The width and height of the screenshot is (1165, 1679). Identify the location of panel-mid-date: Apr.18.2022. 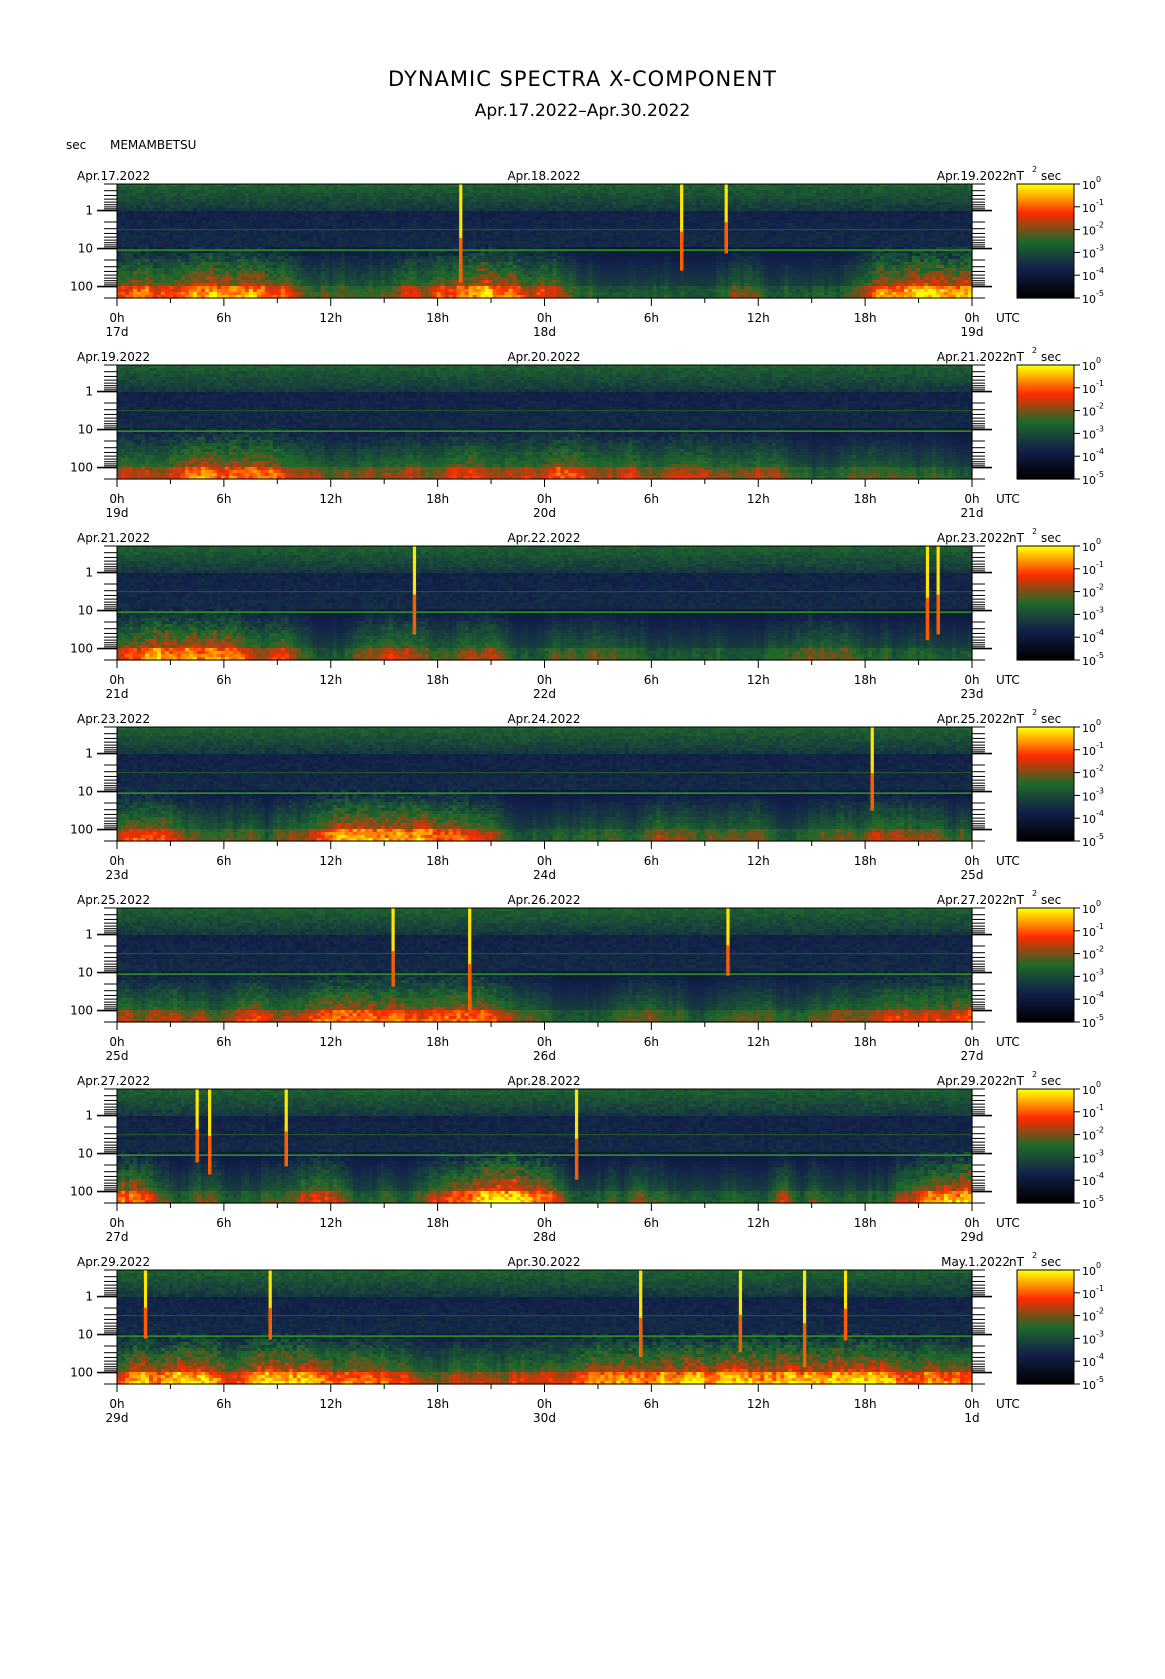
(543, 176).